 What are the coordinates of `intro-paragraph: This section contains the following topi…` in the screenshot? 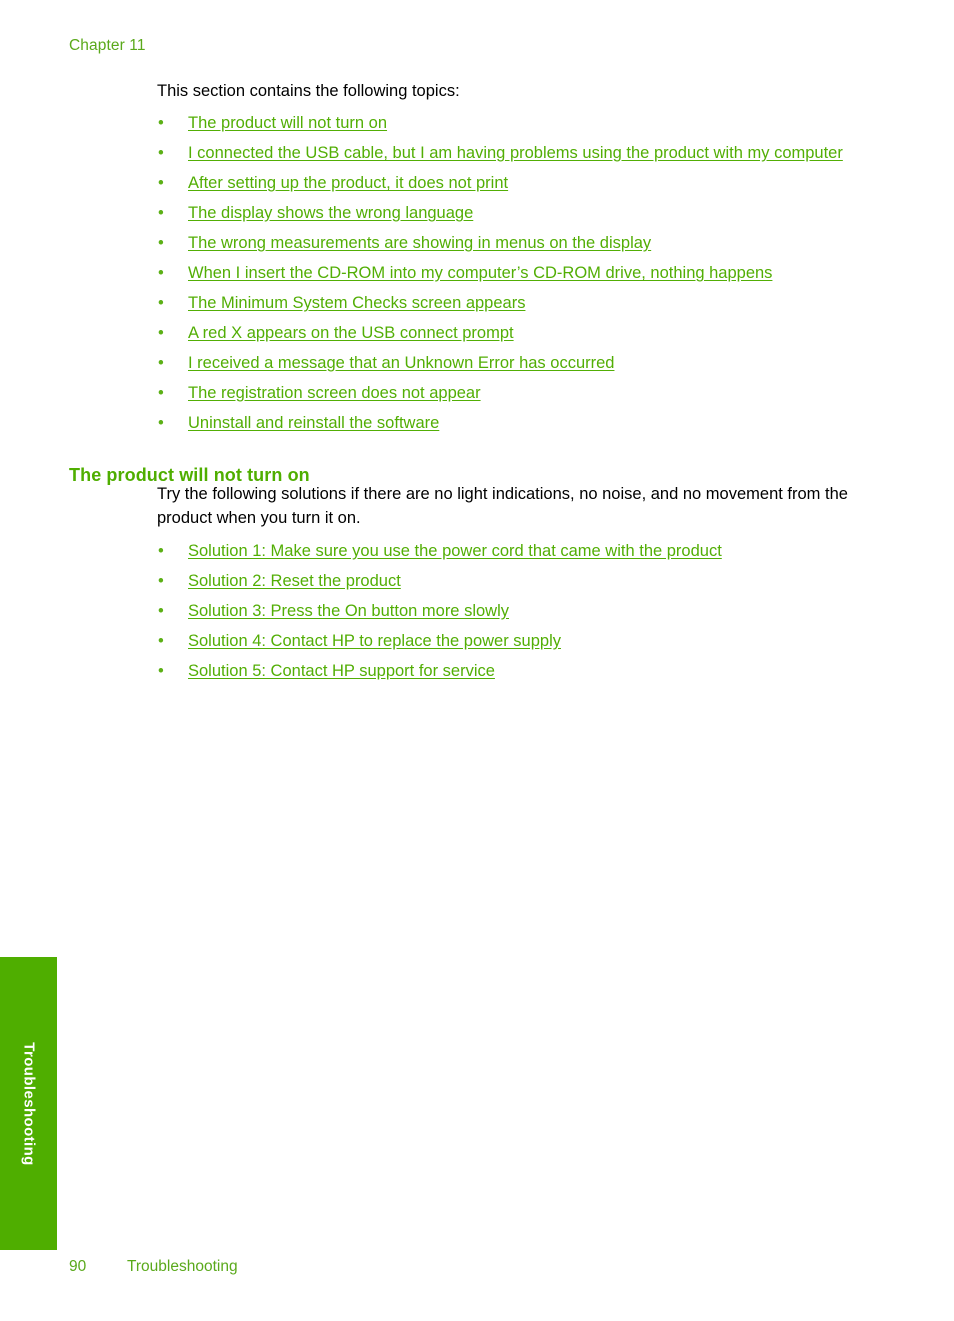 It's located at (308, 91).